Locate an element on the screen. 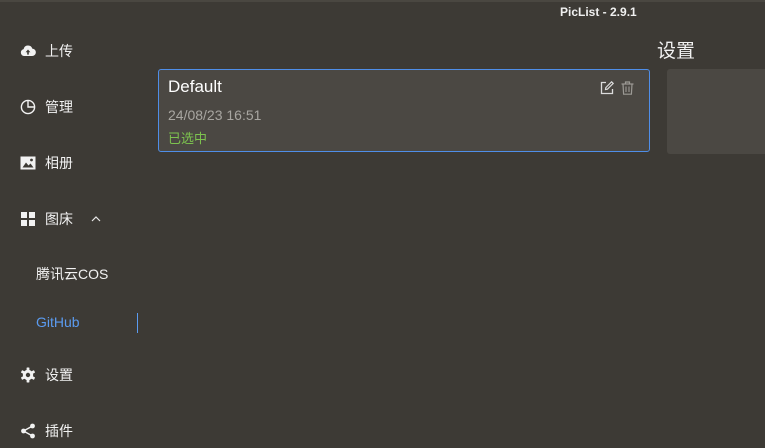 Image resolution: width=765 pixels, height=448 pixels. edit-icon is located at coordinates (606, 87).